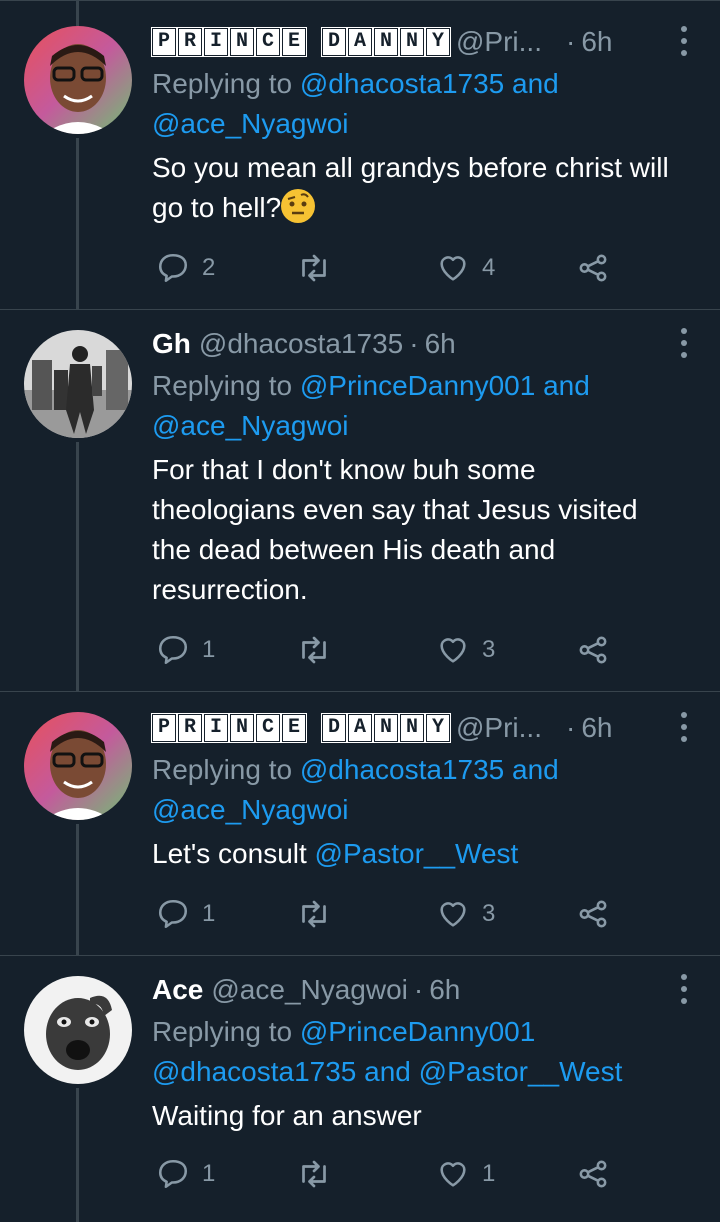  I want to click on tweet-header: Ace @ace_Nyagwoi · 6h, so click(416, 990).